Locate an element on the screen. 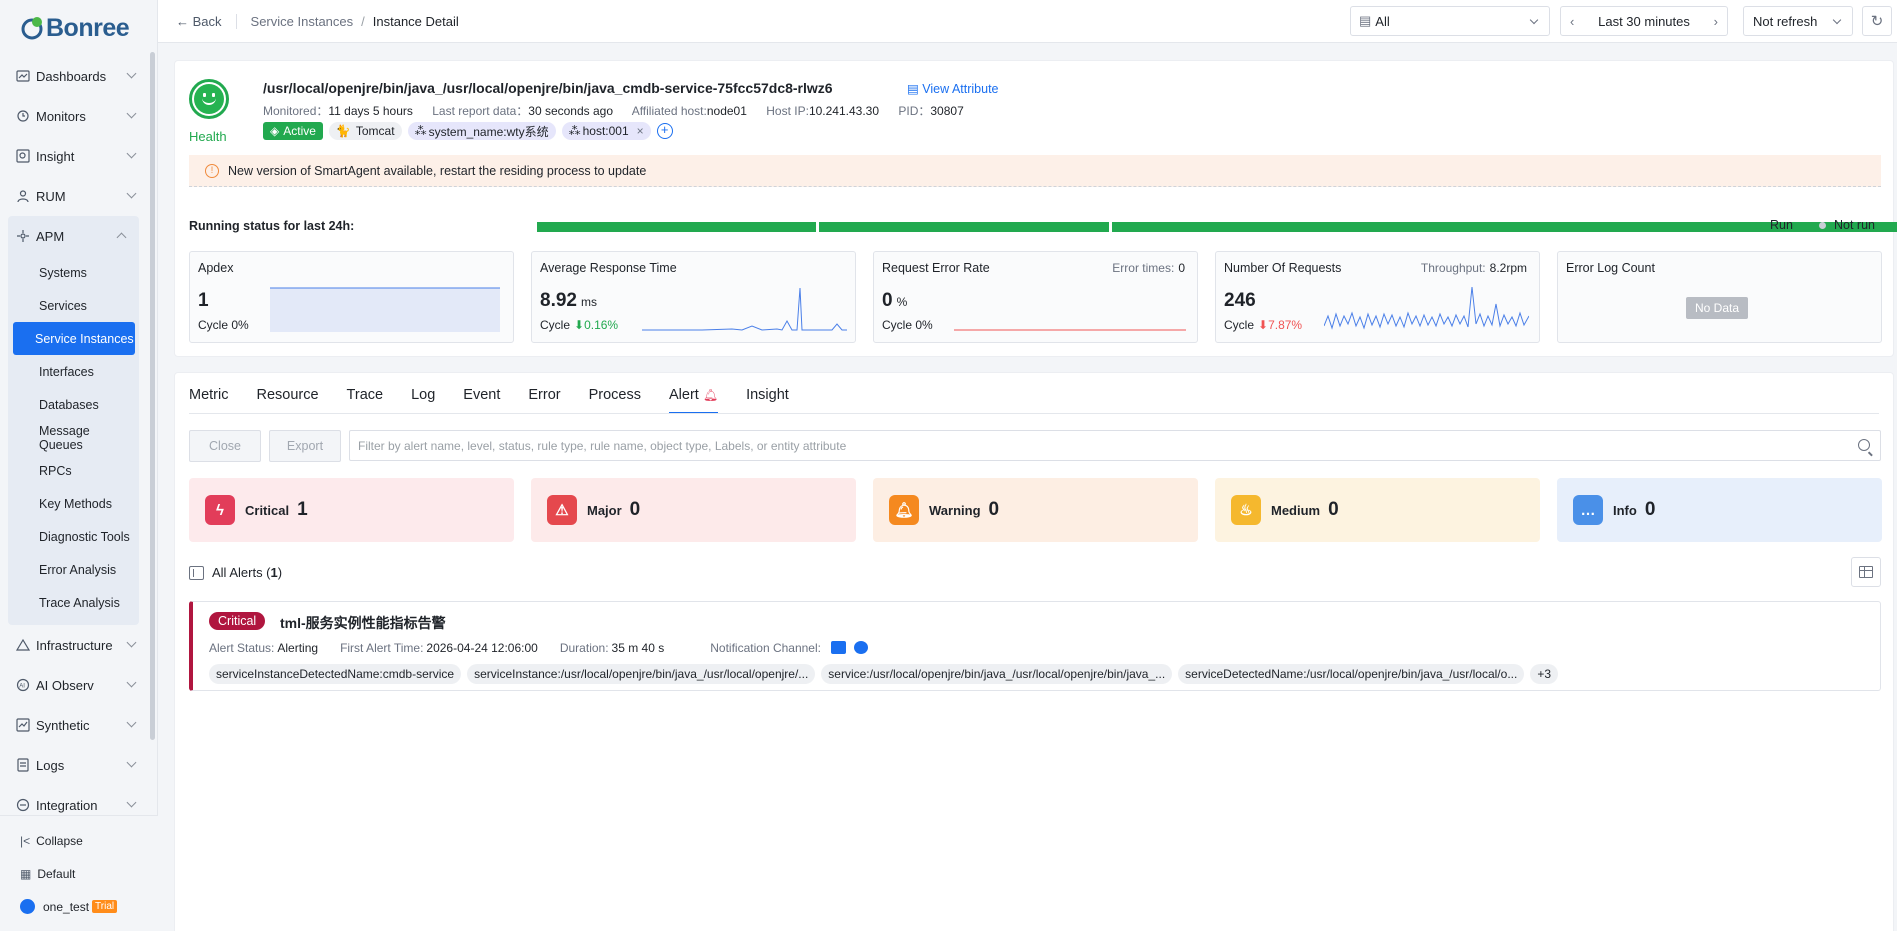 Image resolution: width=1897 pixels, height=931 pixels. label-tag: ⁂ system_name:wty系统 is located at coordinates (481, 131).